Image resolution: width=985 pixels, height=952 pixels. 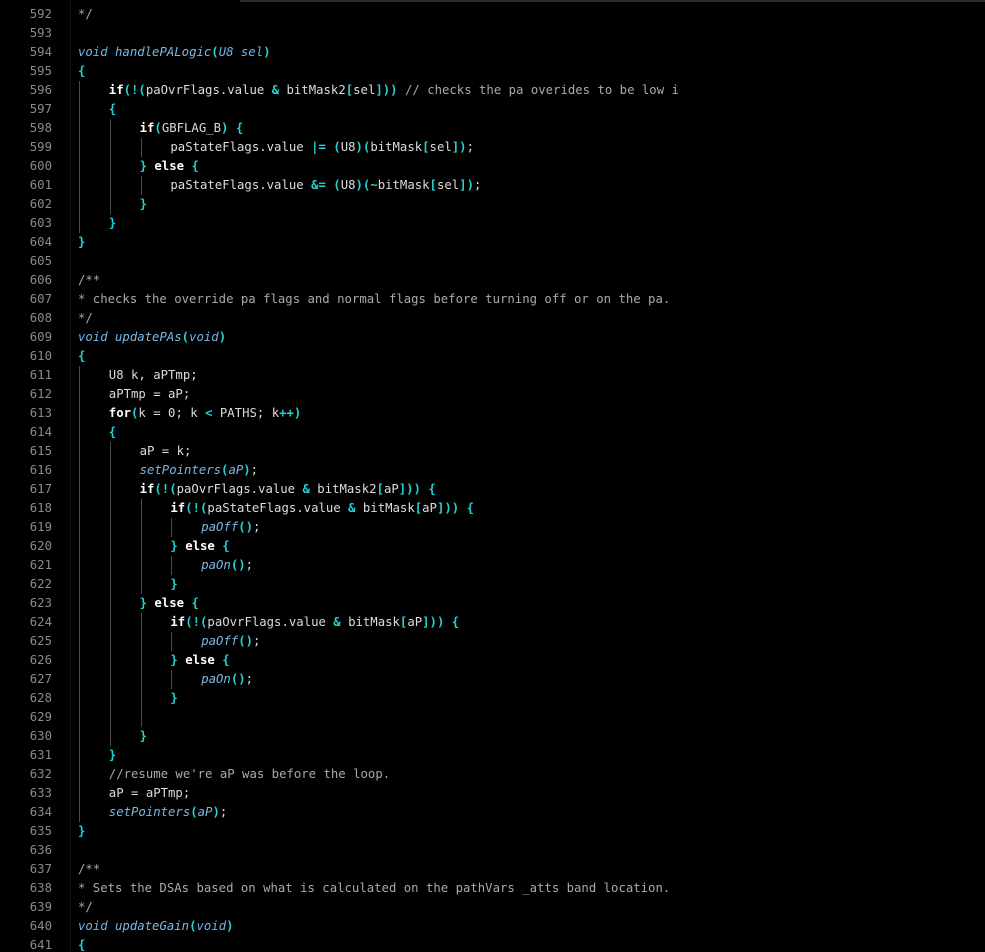 What do you see at coordinates (492, 356) in the screenshot?
I see `code-line: 610 {` at bounding box center [492, 356].